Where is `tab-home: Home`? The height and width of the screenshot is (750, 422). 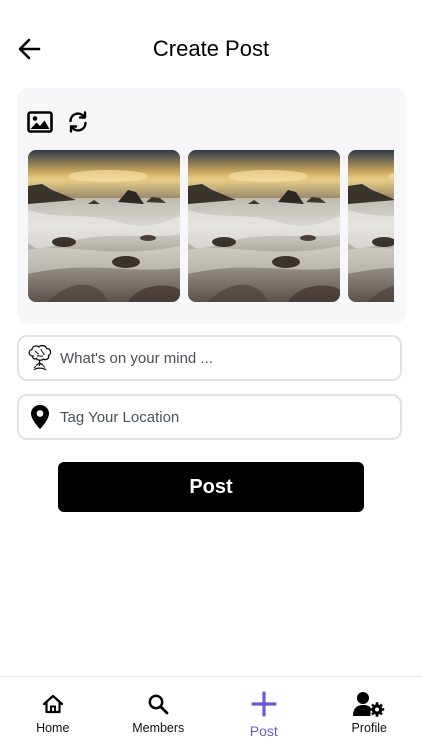 tab-home: Home is located at coordinates (53, 713).